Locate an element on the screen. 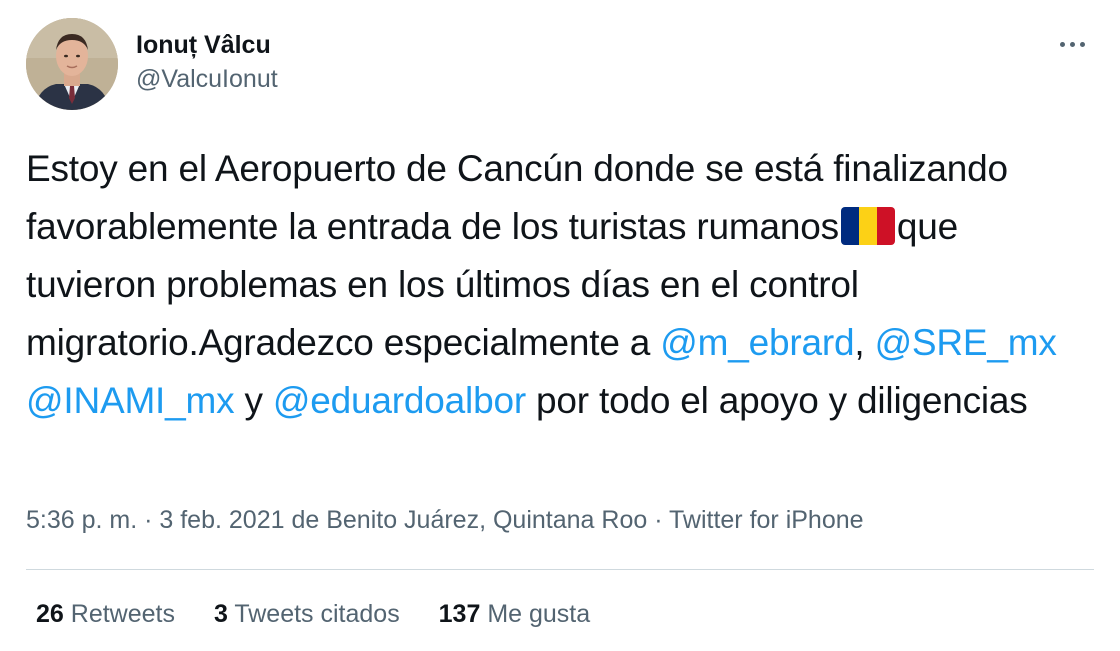 The image size is (1120, 651). retweets-stat: 26 Retweets is located at coordinates (105, 614).